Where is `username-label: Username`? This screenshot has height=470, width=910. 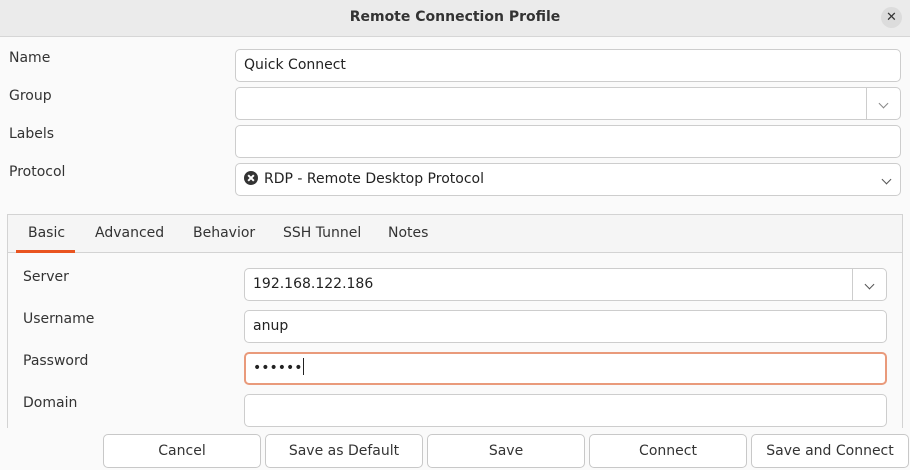 username-label: Username is located at coordinates (59, 319).